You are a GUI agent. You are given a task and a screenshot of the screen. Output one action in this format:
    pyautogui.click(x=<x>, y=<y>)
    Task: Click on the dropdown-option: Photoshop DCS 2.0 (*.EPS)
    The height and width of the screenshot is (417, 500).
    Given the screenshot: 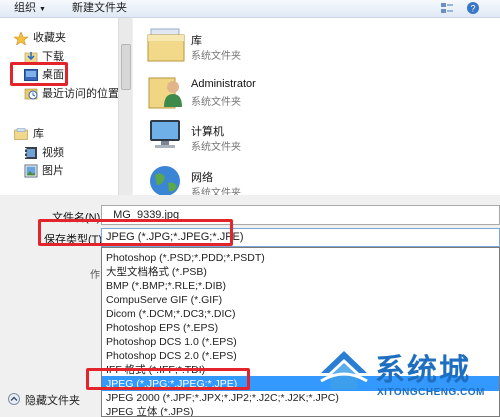 What is the action you would take?
    pyautogui.click(x=171, y=356)
    